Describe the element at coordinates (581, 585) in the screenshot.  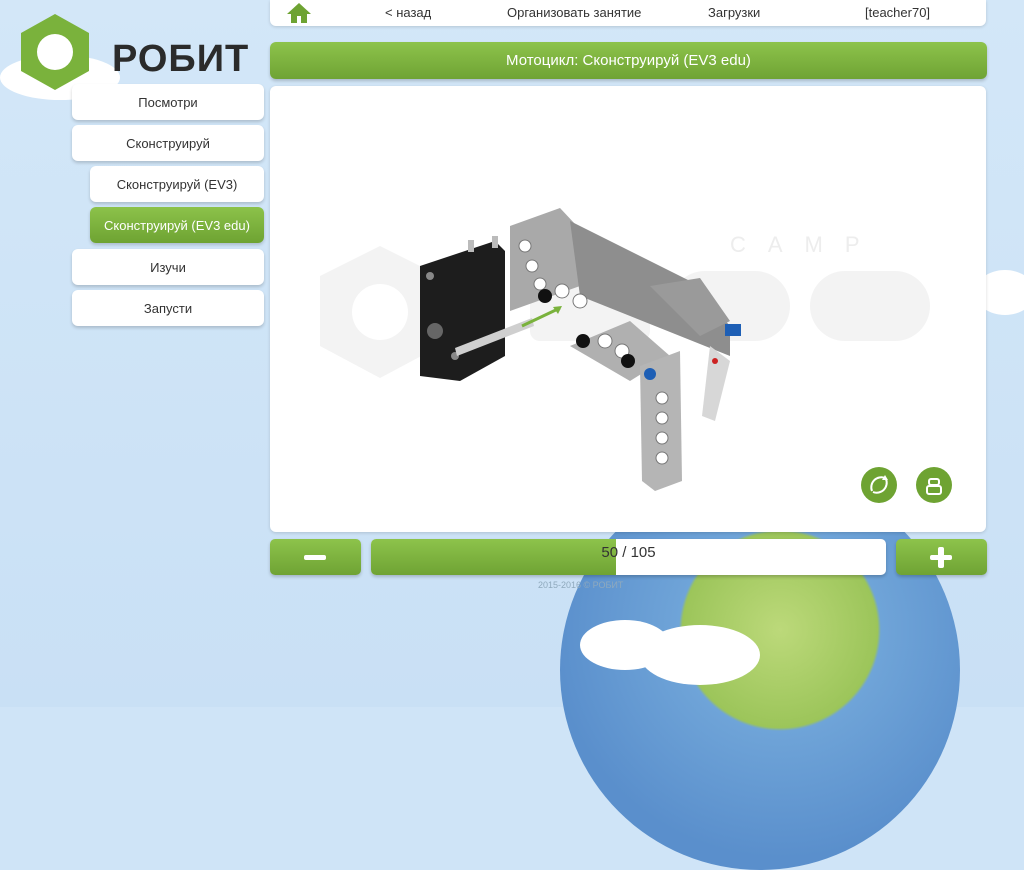
I see `copyright-text: 2015-2016 © РОБИТ` at that location.